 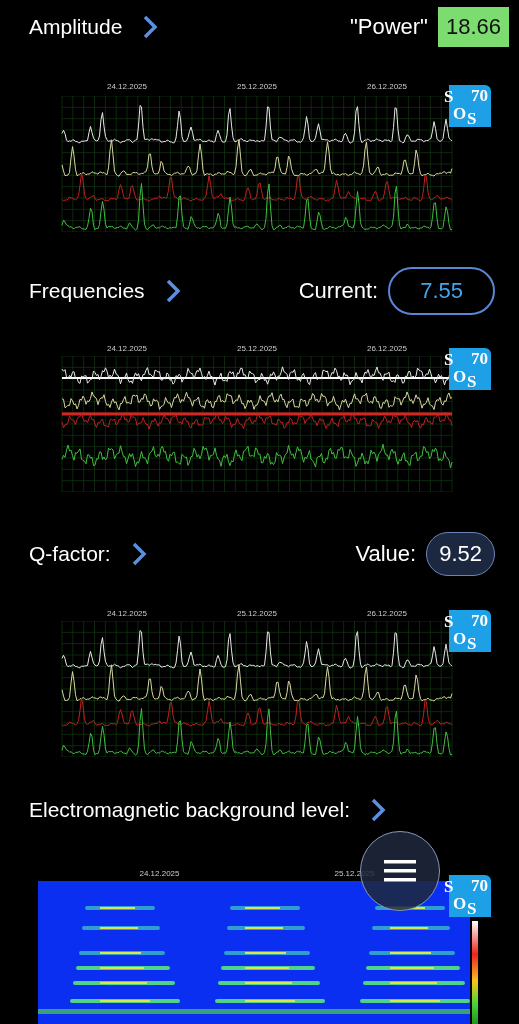 What do you see at coordinates (388, 27) in the screenshot?
I see `value-label: "Power"` at bounding box center [388, 27].